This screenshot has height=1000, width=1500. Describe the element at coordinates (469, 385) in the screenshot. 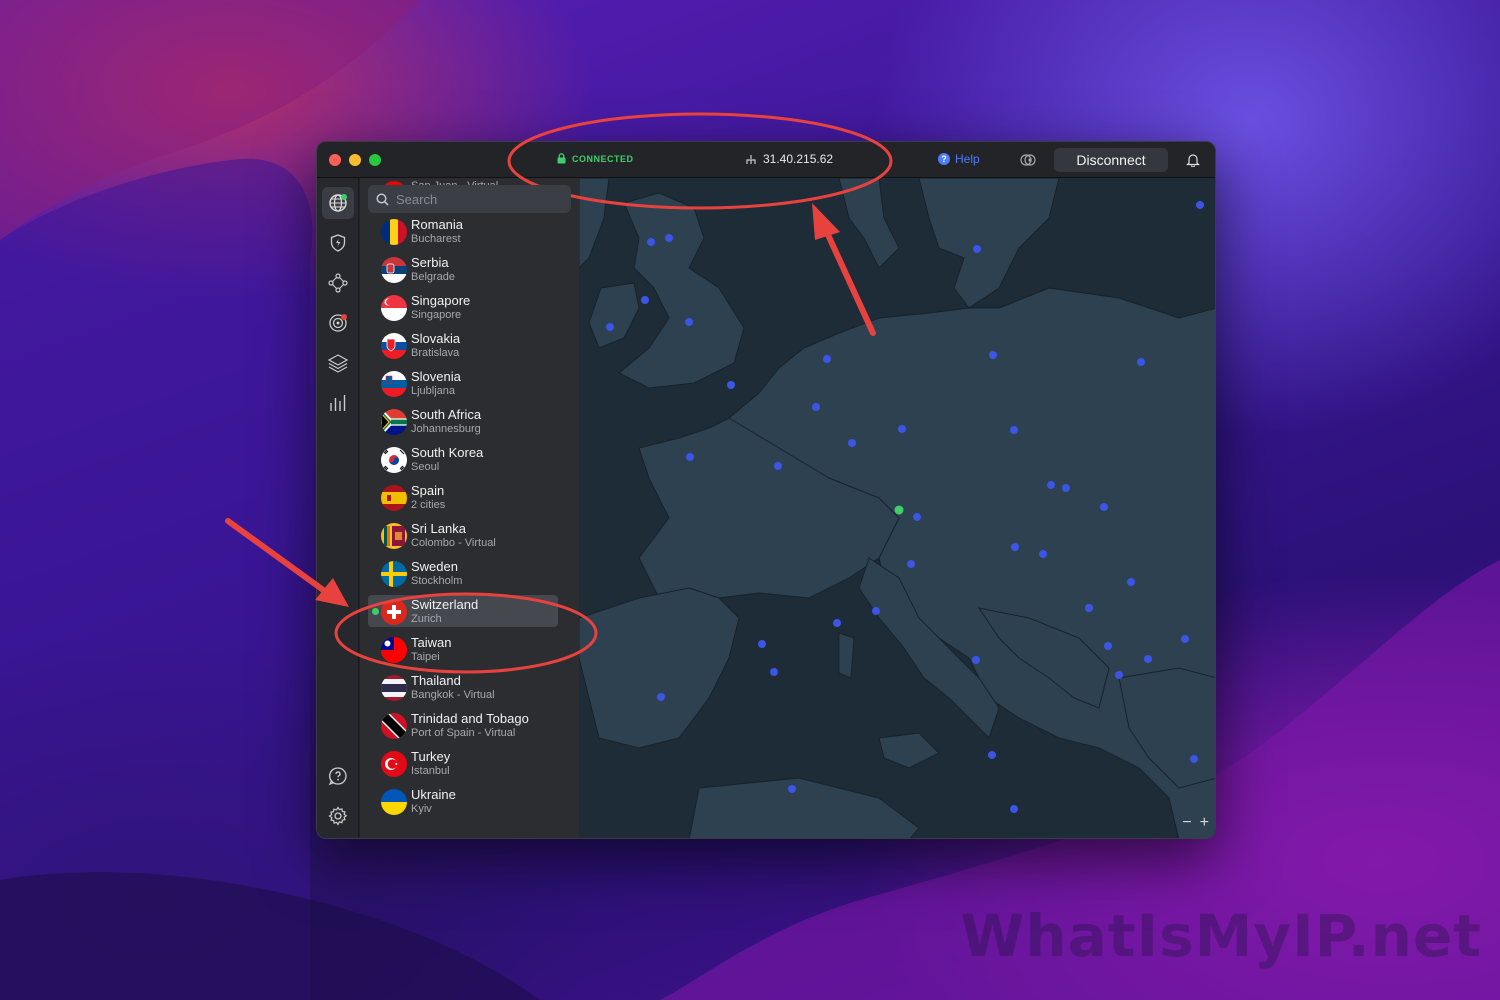

I see `server-item-slovenia: Slovenia Ljubljana` at that location.